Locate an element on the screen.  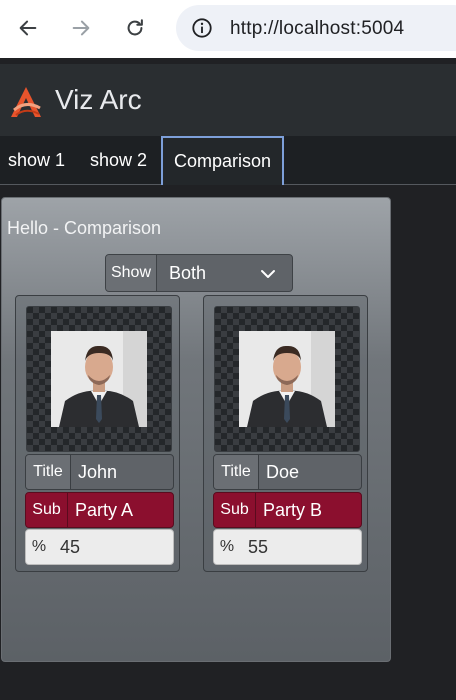
panel-title: Hello - Comparison is located at coordinates (84, 228).